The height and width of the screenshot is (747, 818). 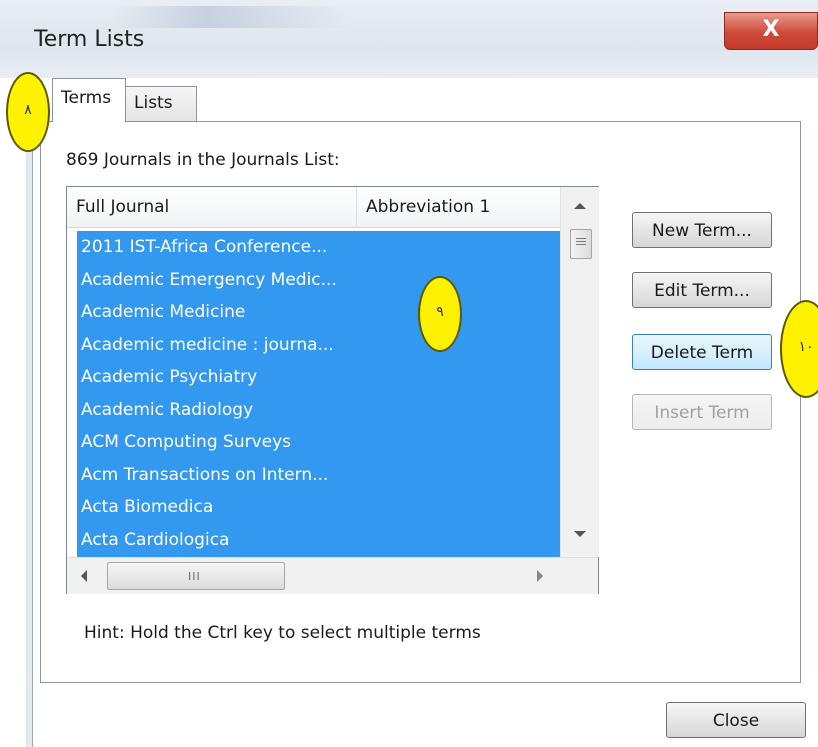 What do you see at coordinates (89, 39) in the screenshot?
I see `window-title: Term Lists` at bounding box center [89, 39].